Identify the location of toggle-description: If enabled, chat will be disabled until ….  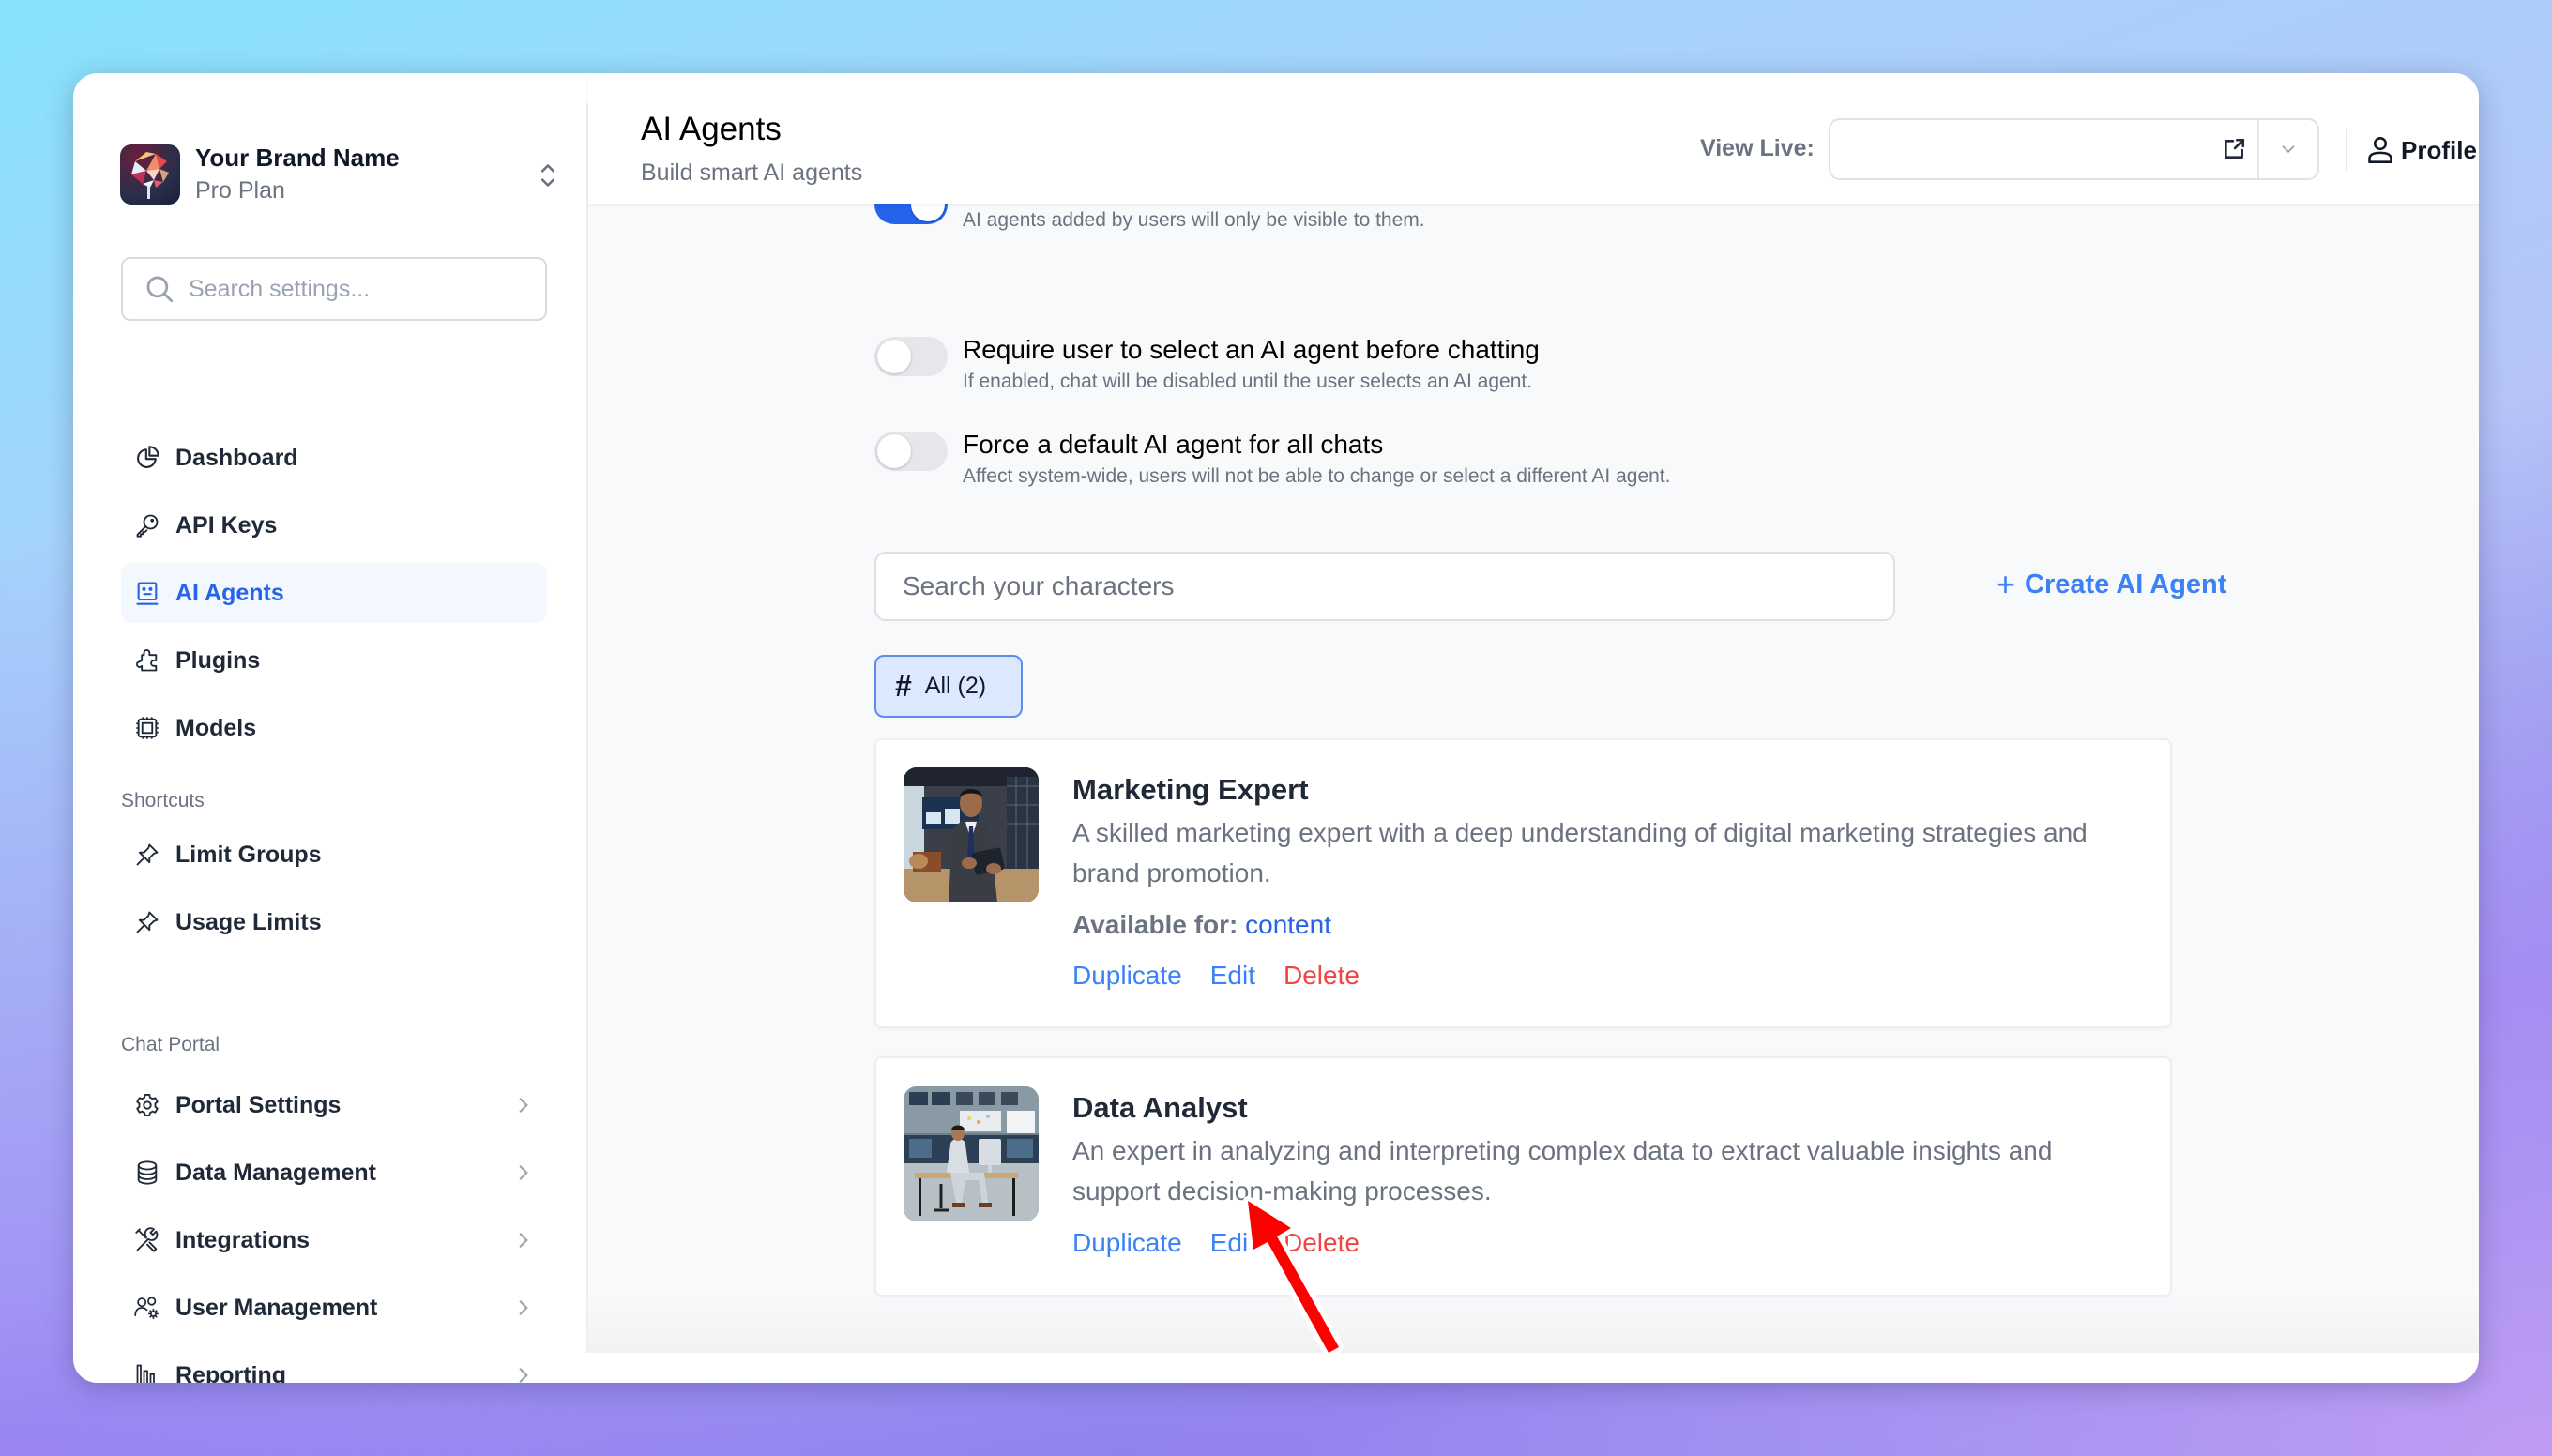
(1248, 381).